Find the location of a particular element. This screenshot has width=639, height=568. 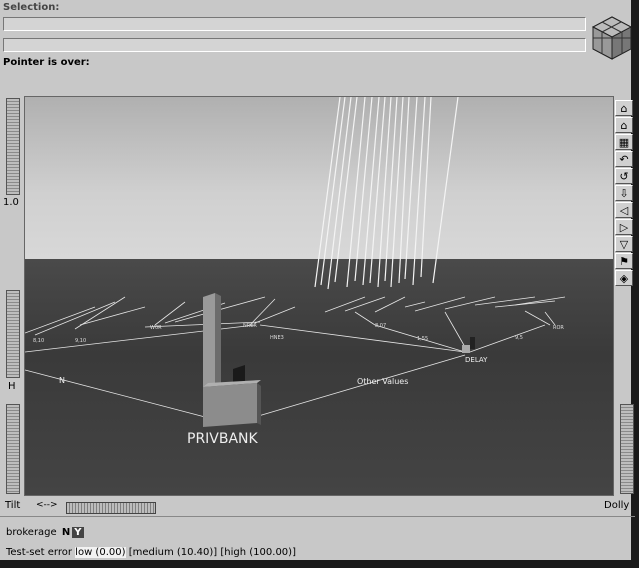

pan-right-button: ▷ is located at coordinates (624, 227).